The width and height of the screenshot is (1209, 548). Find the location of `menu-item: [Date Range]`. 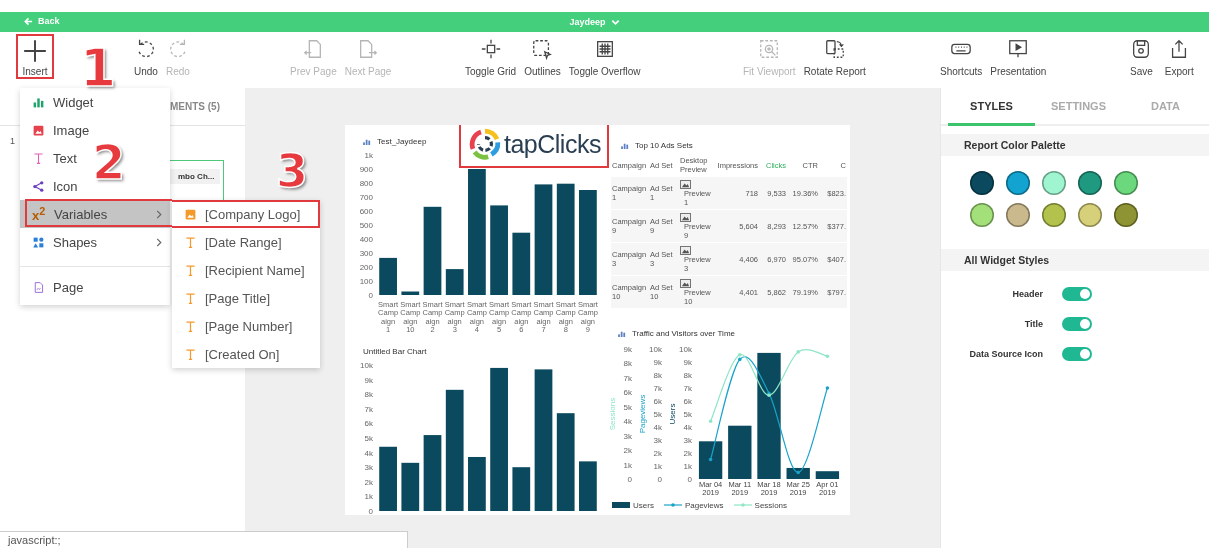

menu-item: [Date Range] is located at coordinates (246, 242).